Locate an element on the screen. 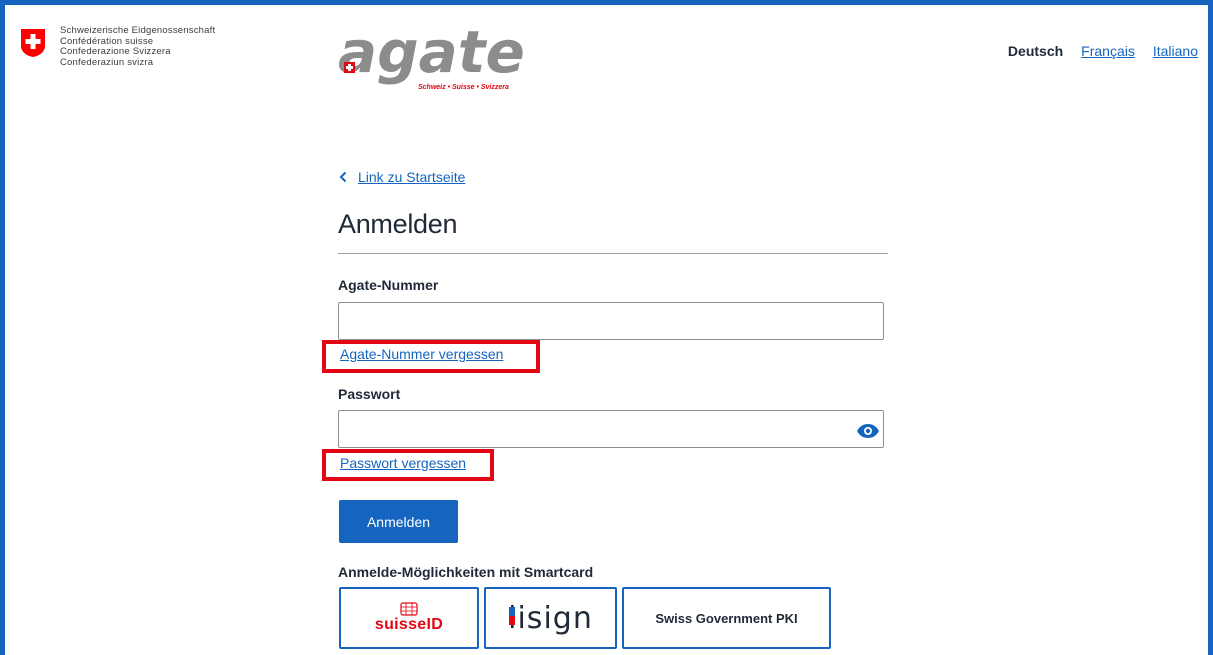 The width and height of the screenshot is (1213, 655). pki-label: Swiss Government PKI is located at coordinates (726, 618).